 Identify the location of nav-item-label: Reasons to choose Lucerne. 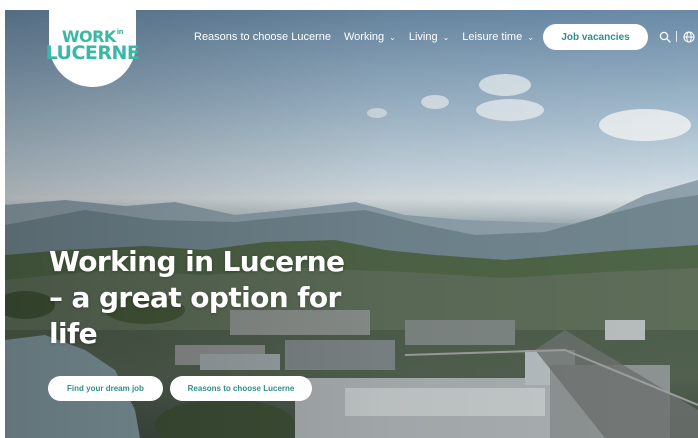
(262, 37).